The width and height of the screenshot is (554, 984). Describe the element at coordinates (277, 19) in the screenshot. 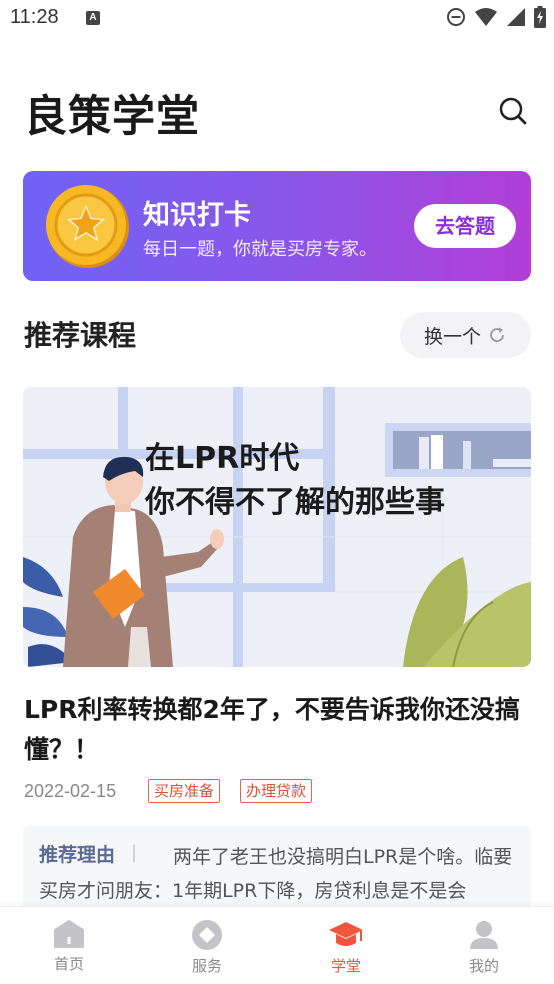

I see `status-bar: 11:28 A` at that location.